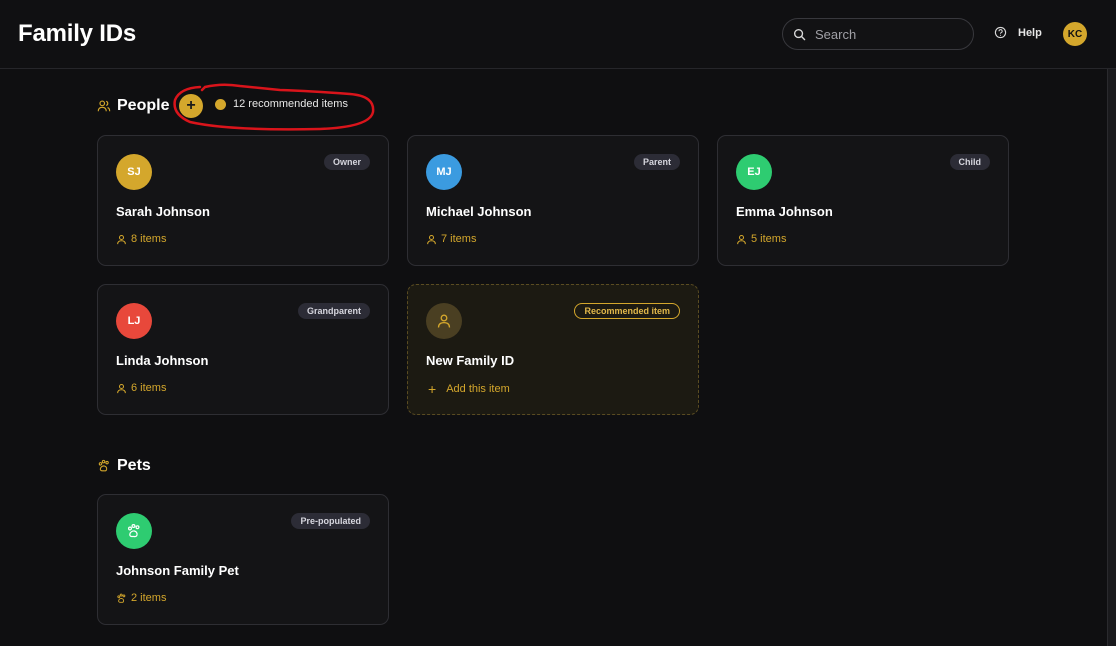 The image size is (1116, 646). I want to click on item-count: 6 items, so click(141, 388).